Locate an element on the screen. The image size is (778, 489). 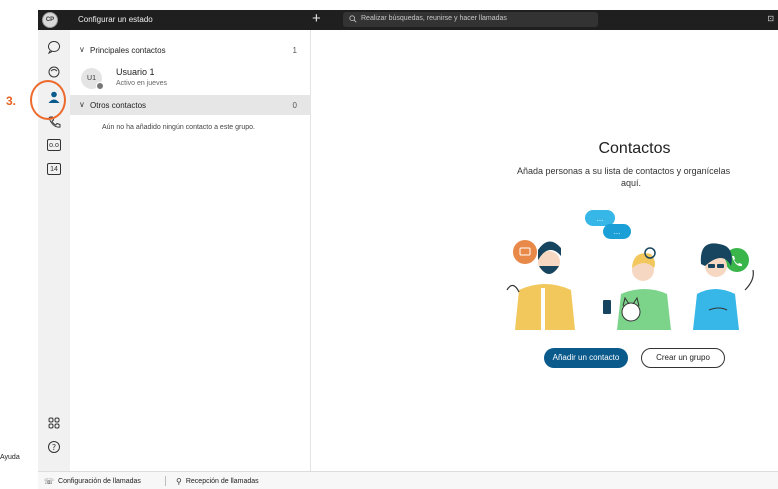
status-divider is located at coordinates (165, 481).